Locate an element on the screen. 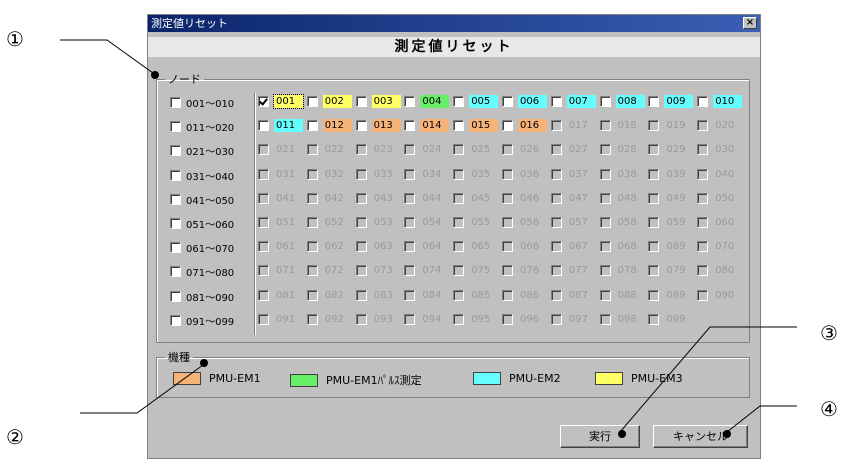  row-select-checkbox: 031～040 is located at coordinates (202, 175).